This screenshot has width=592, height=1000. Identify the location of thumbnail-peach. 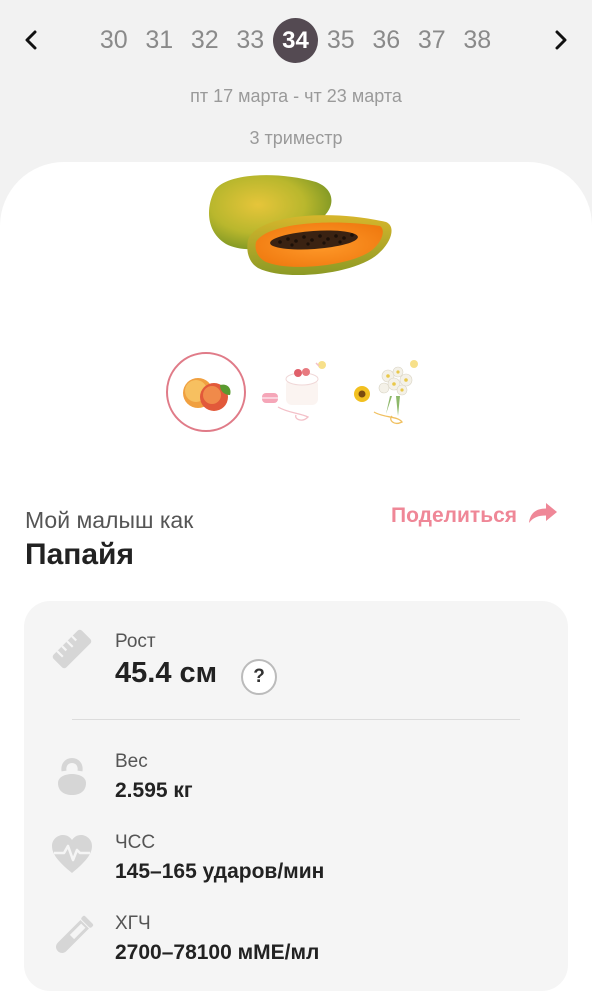
(206, 392).